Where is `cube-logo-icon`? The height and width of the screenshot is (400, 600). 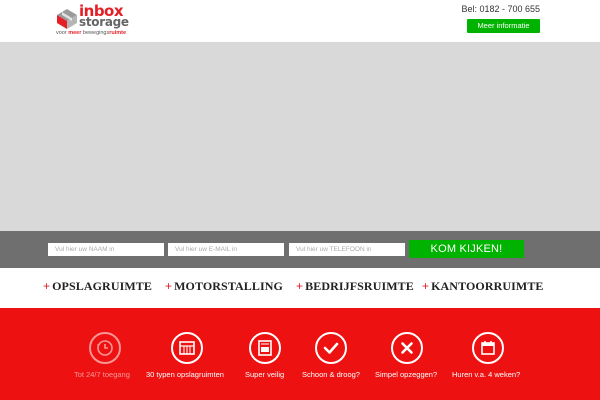
cube-logo-icon is located at coordinates (67, 19).